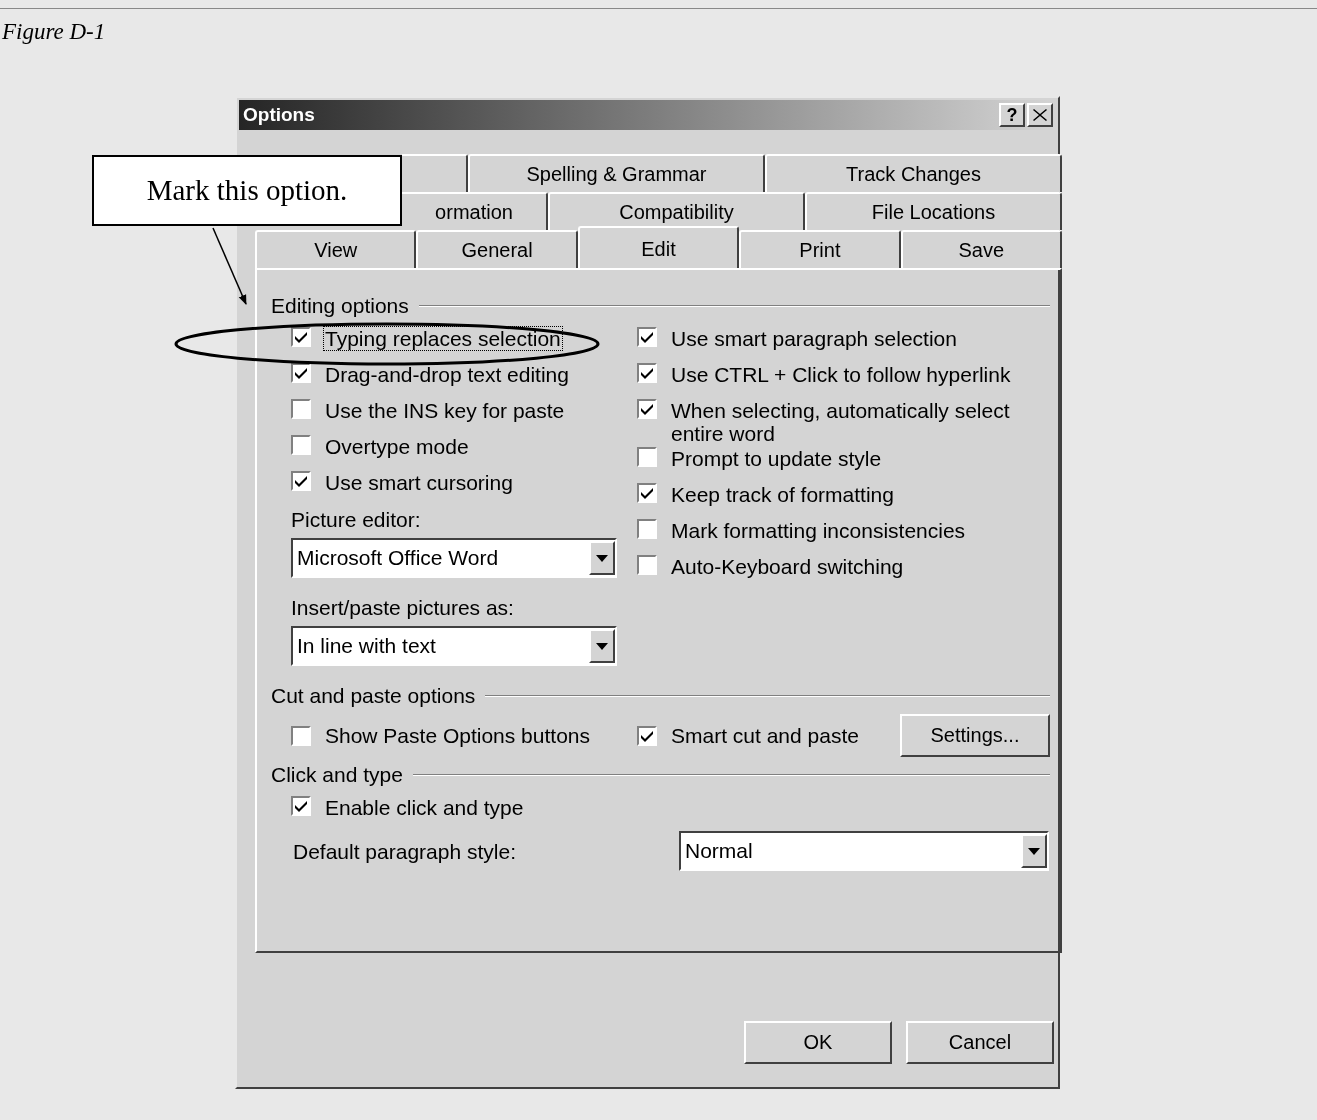 The width and height of the screenshot is (1317, 1120). I want to click on checkbox-label: Smart cut and paste, so click(765, 735).